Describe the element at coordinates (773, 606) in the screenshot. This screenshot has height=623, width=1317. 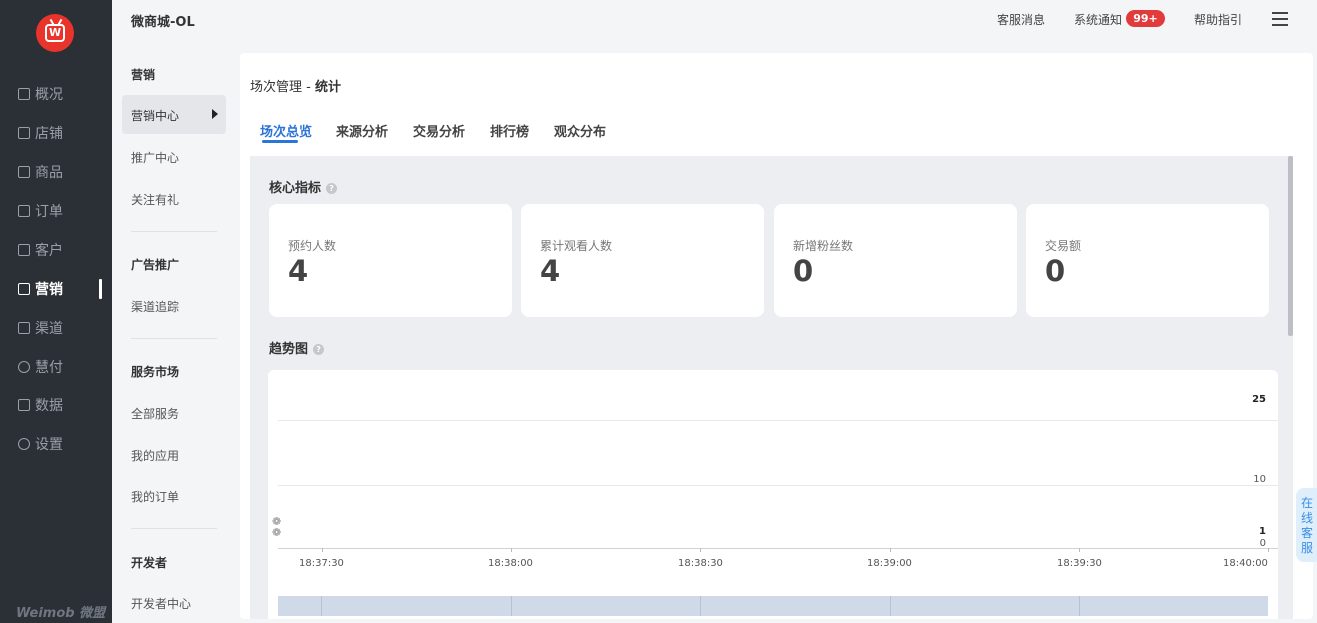
I see `chart-zoom-slider` at that location.